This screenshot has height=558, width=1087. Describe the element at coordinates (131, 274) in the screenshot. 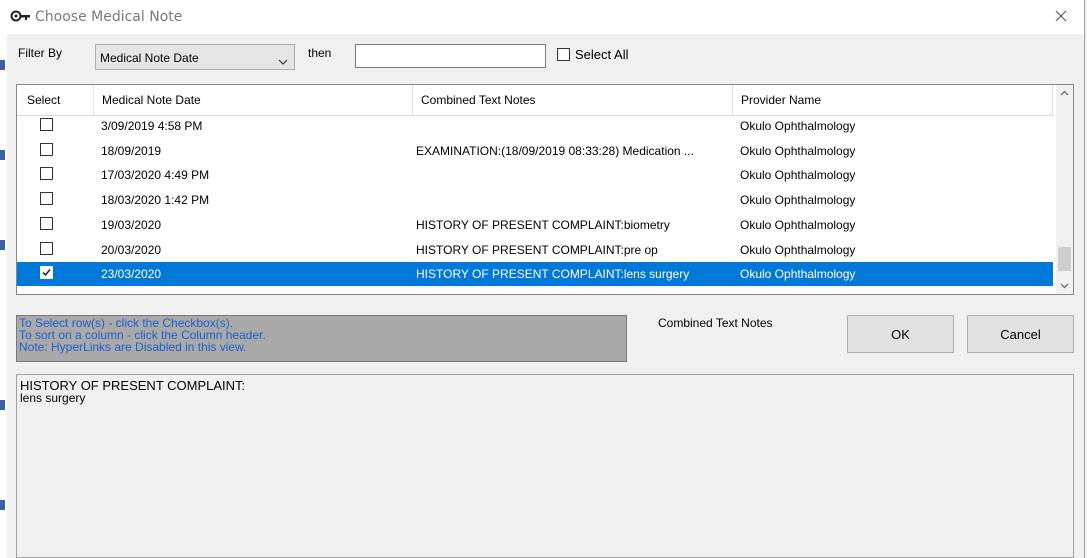

I see `cell-medical-note-date: 23/03/2020` at that location.